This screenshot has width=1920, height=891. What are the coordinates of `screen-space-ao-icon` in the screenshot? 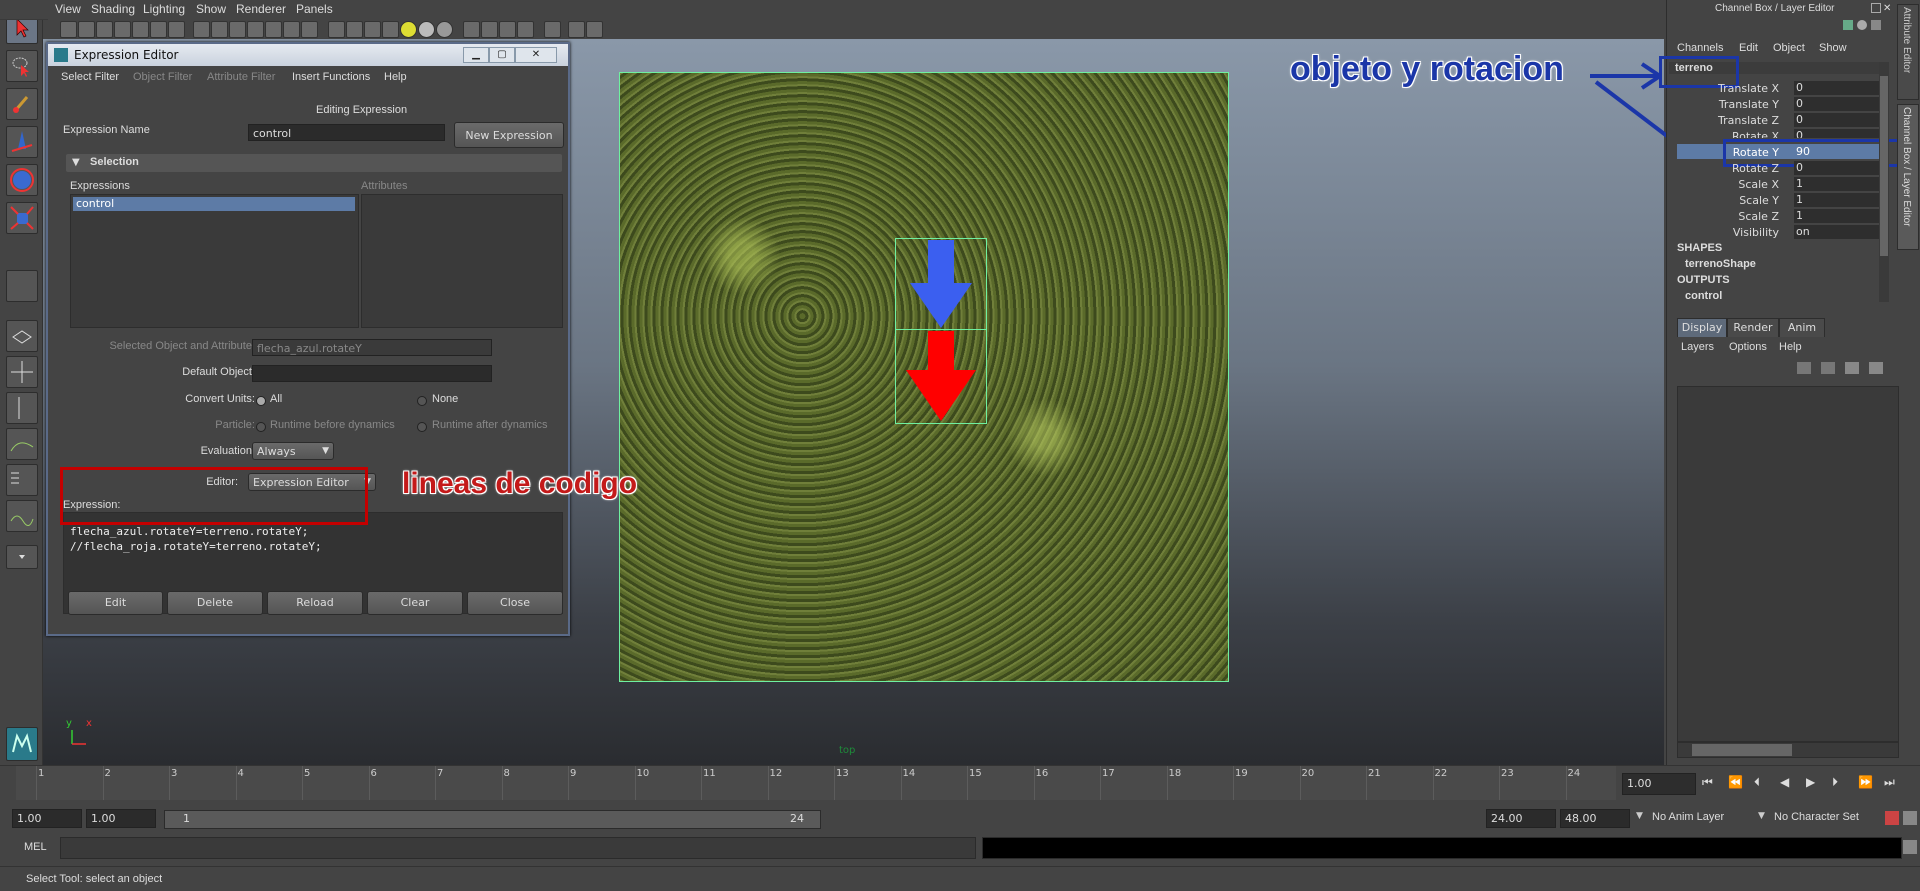 It's located at (444, 29).